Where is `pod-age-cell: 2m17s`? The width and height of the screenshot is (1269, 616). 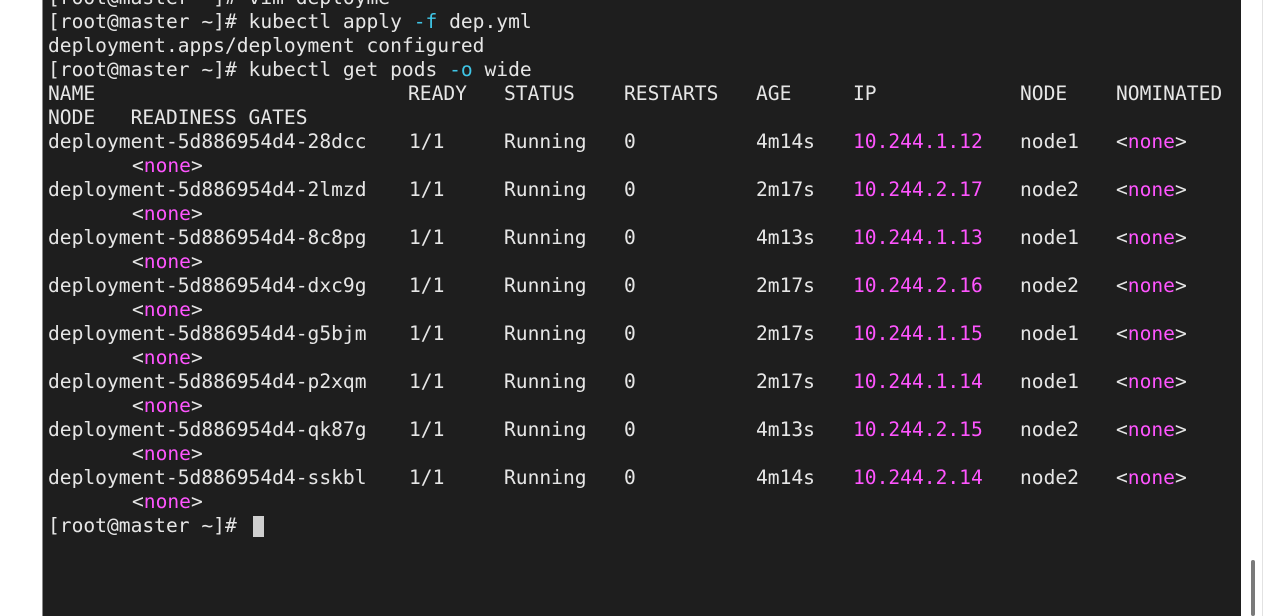
pod-age-cell: 2m17s is located at coordinates (785, 381).